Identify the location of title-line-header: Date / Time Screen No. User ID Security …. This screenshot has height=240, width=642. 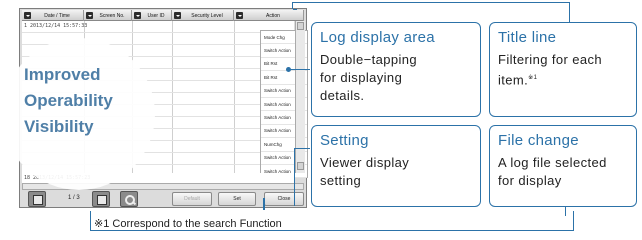
(163, 15).